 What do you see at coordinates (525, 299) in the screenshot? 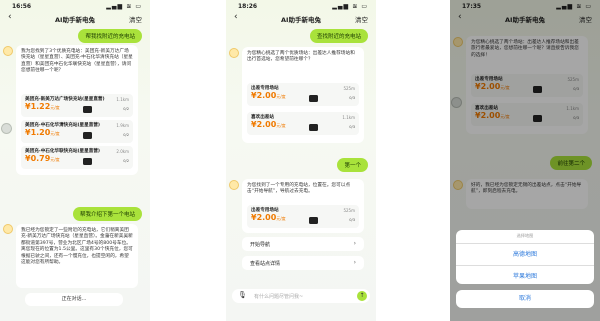
I see `cancel-button: 取消` at bounding box center [525, 299].